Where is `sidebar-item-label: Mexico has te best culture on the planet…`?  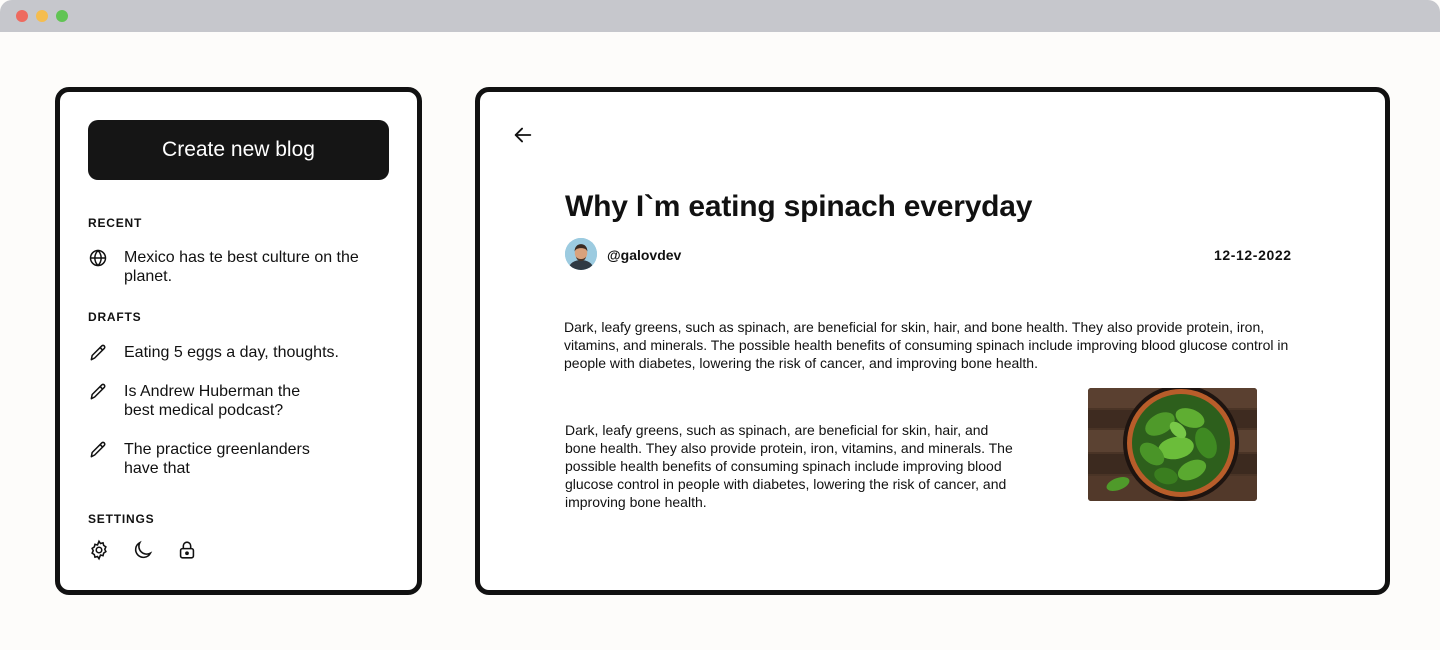 sidebar-item-label: Mexico has te best culture on the planet… is located at coordinates (241, 267).